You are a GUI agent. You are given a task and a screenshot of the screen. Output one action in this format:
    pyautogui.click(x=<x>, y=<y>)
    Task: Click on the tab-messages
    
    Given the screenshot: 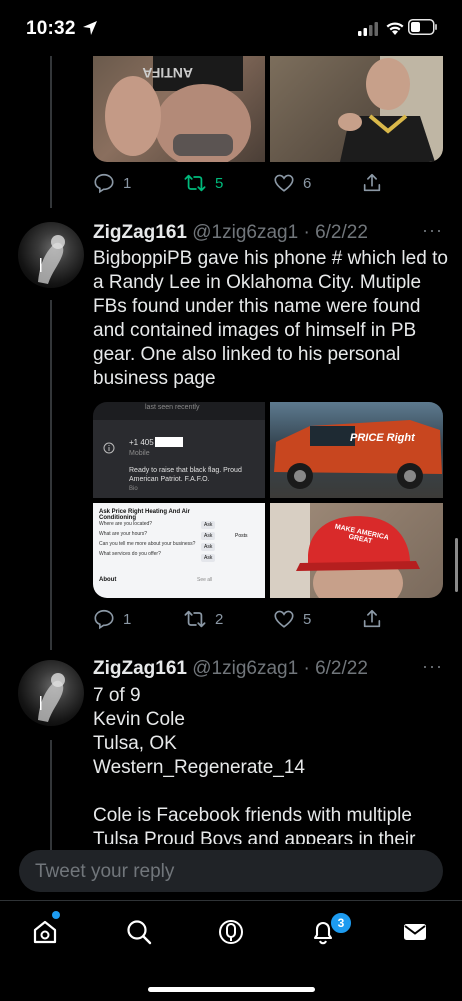 What is the action you would take?
    pyautogui.click(x=415, y=932)
    